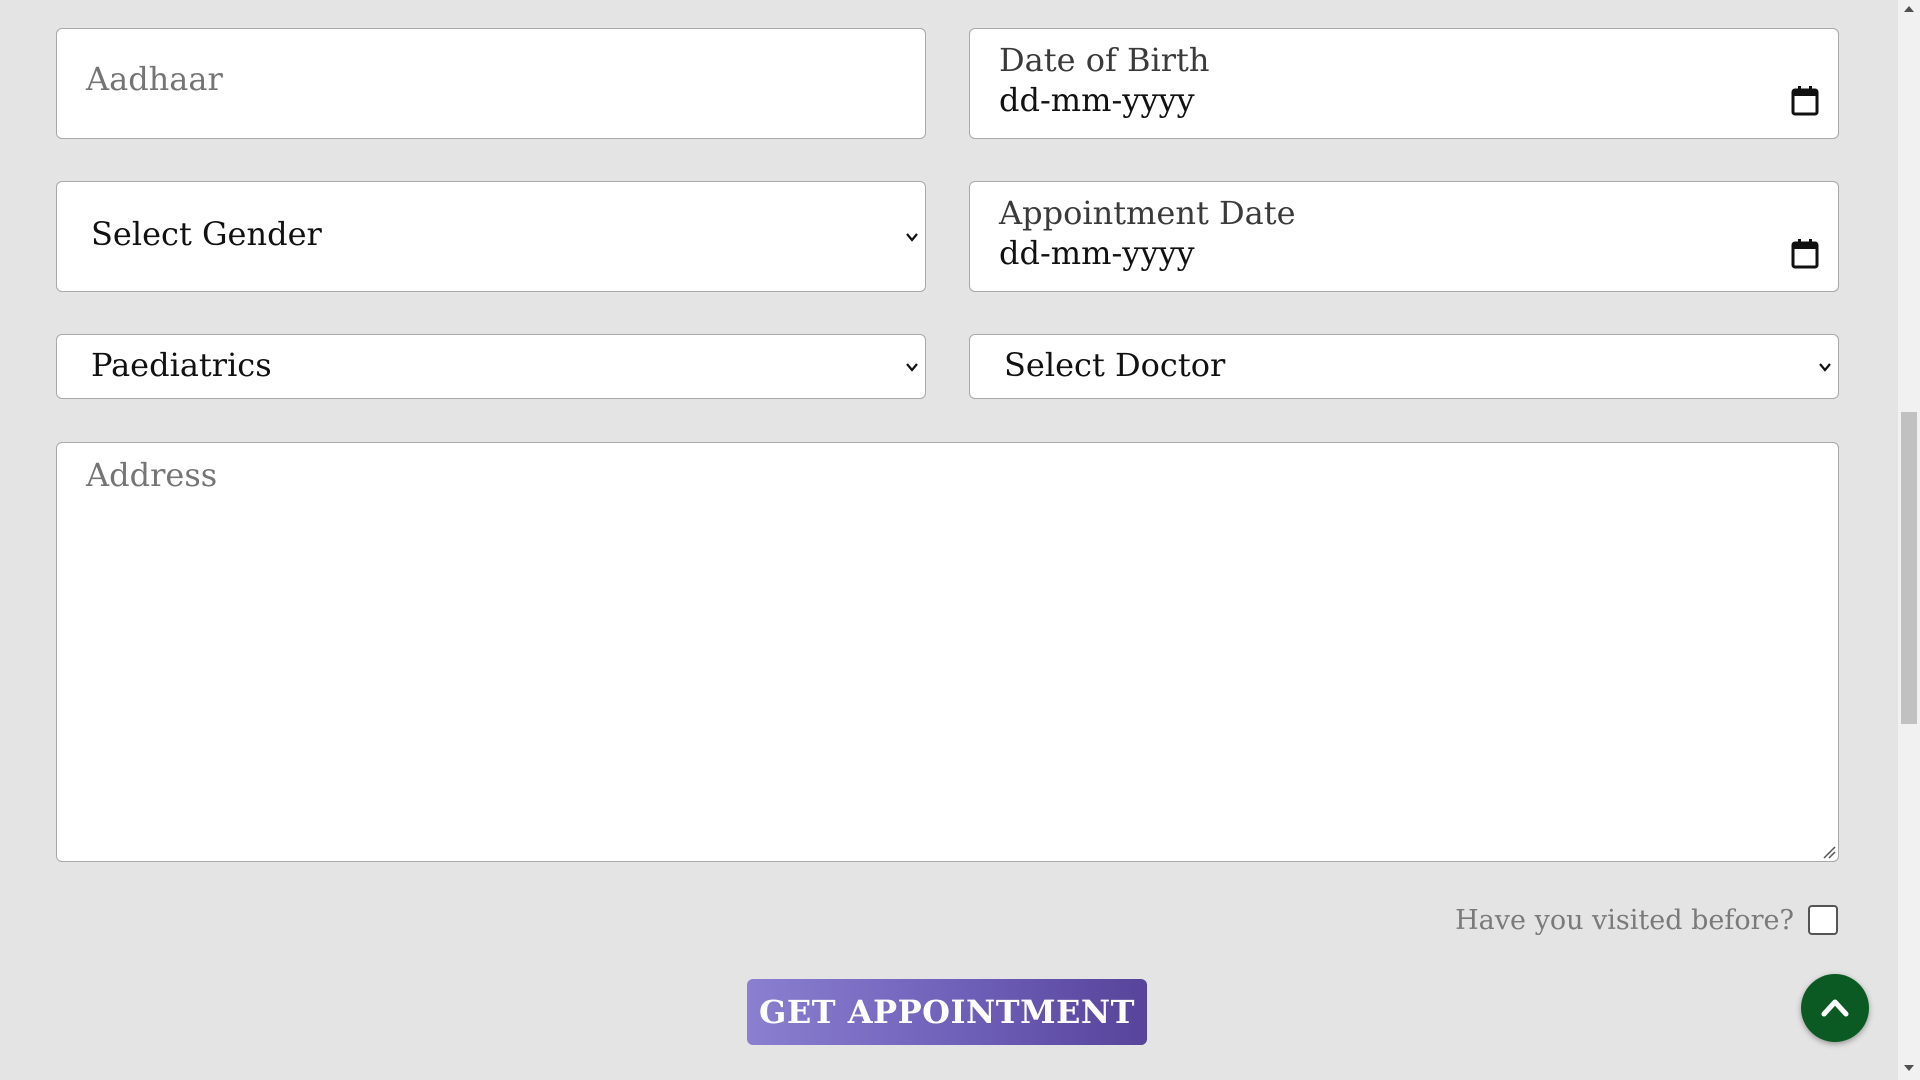 The height and width of the screenshot is (1080, 1920). What do you see at coordinates (491, 366) in the screenshot?
I see `department-select: Paediatrics` at bounding box center [491, 366].